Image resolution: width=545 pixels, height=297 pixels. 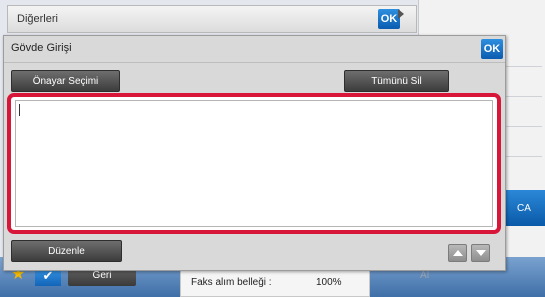 I want to click on dialog-title: Gövde Girişi, so click(x=41, y=48).